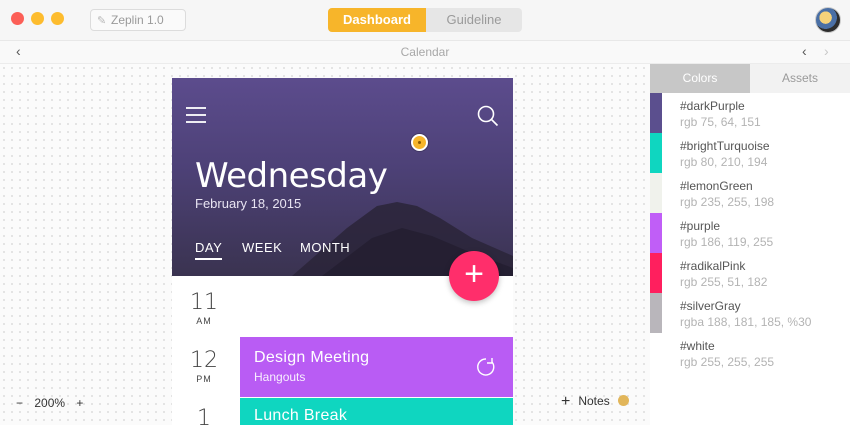 This screenshot has height=425, width=850. What do you see at coordinates (248, 203) in the screenshot?
I see `date-subtitle: February 18, 2015` at bounding box center [248, 203].